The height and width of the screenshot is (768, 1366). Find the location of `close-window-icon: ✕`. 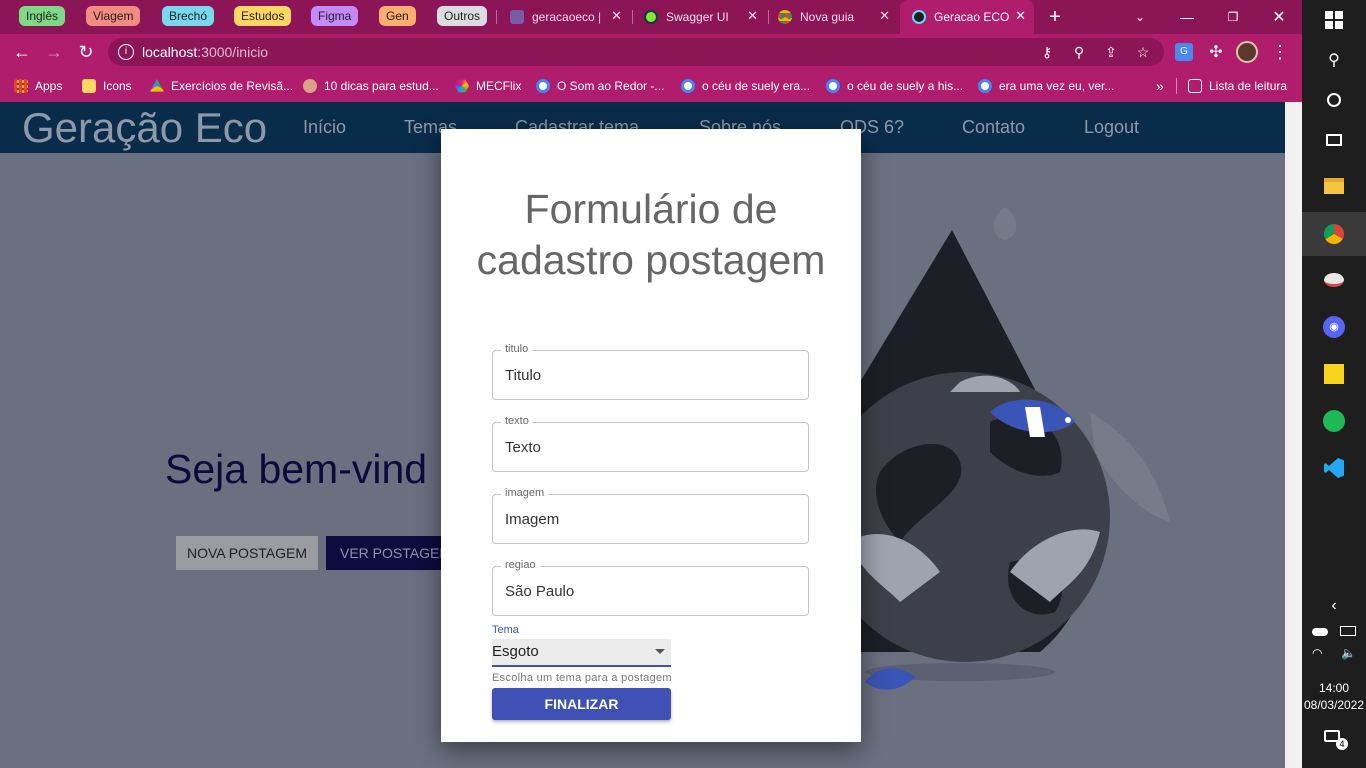

close-window-icon: ✕ is located at coordinates (1279, 17).